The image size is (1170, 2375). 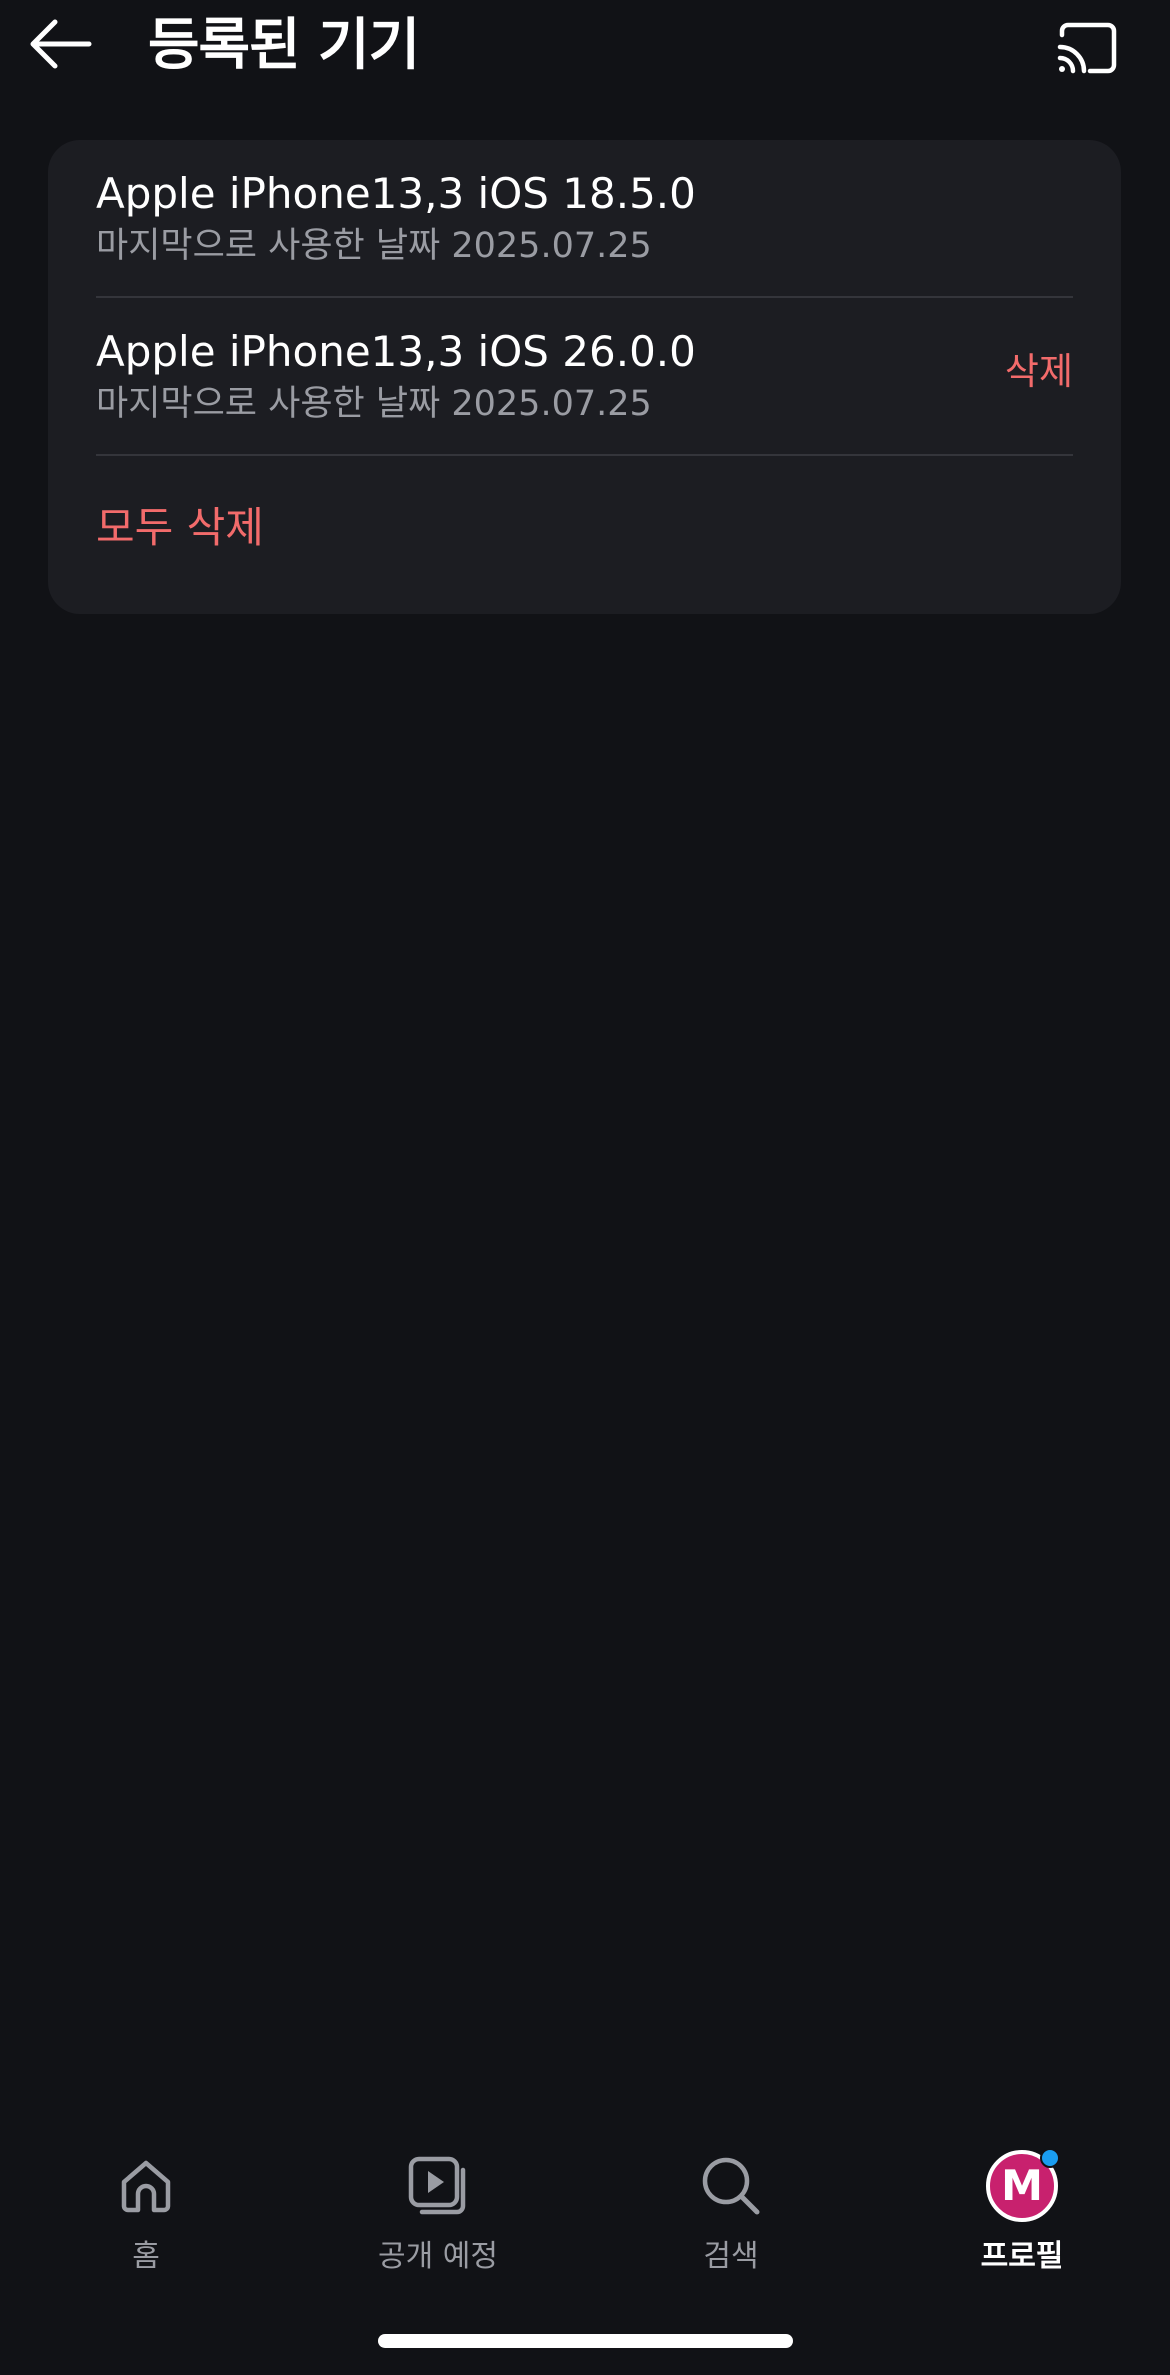 What do you see at coordinates (585, 2341) in the screenshot?
I see `home-indicator` at bounding box center [585, 2341].